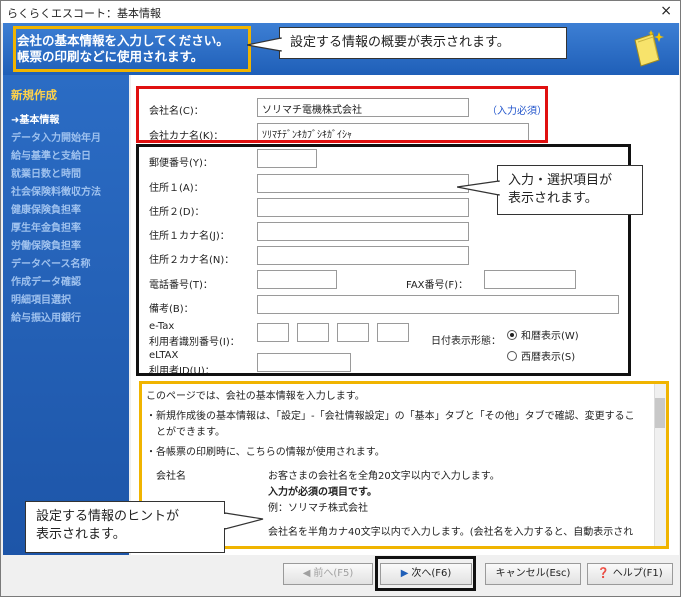  Describe the element at coordinates (46, 208) in the screenshot. I see `sidebar-item-health-insurance: 健康保険負担率` at that location.